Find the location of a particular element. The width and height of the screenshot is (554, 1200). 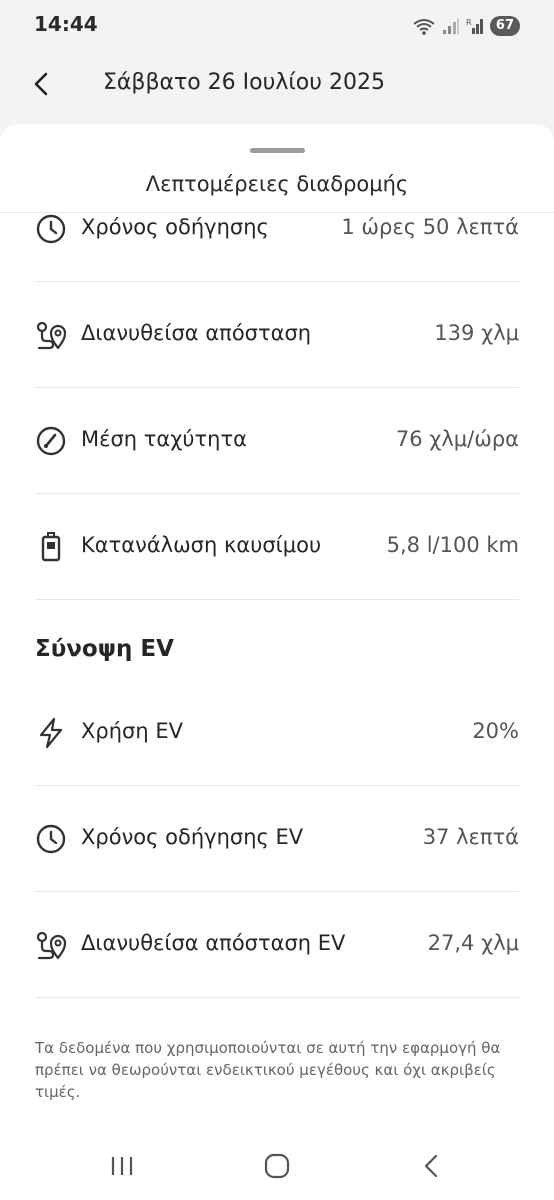

home-button is located at coordinates (277, 1166).